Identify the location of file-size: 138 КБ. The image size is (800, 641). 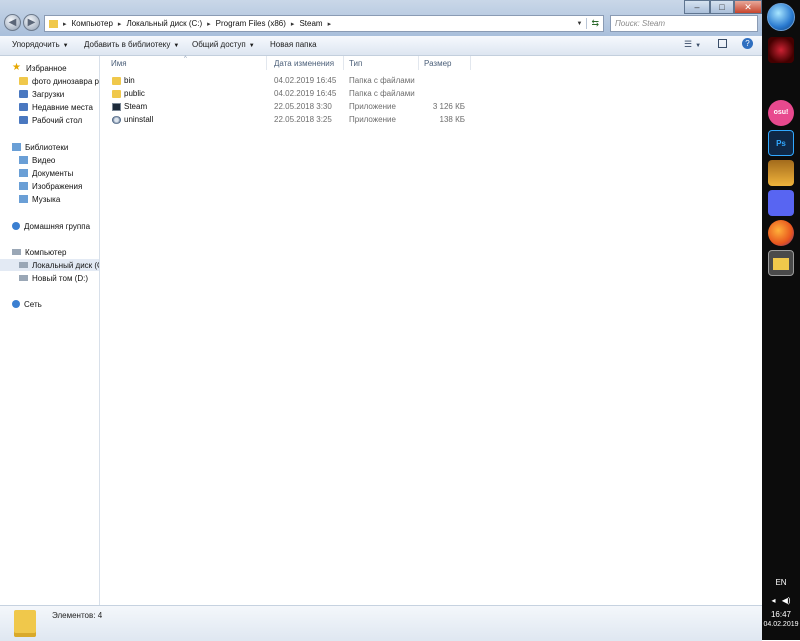
(452, 119).